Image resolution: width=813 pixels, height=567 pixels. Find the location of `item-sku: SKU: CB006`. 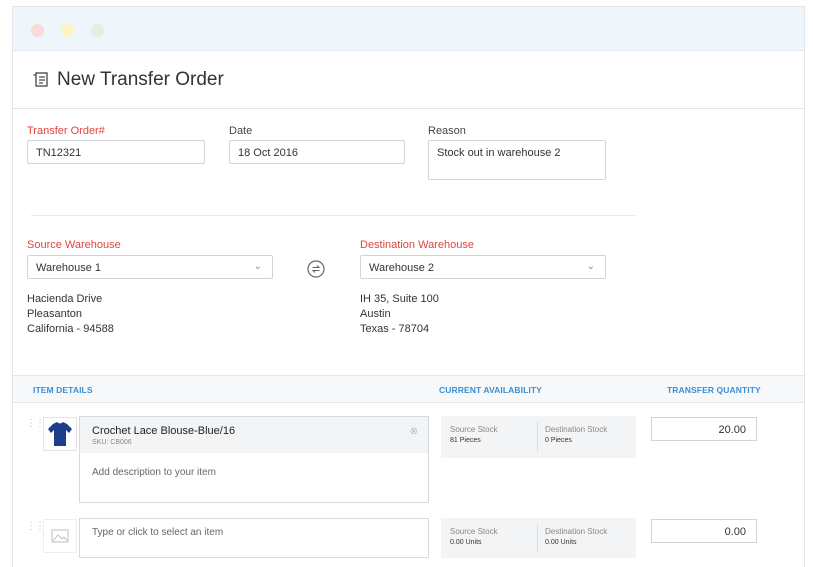

item-sku: SKU: CB006 is located at coordinates (112, 442).